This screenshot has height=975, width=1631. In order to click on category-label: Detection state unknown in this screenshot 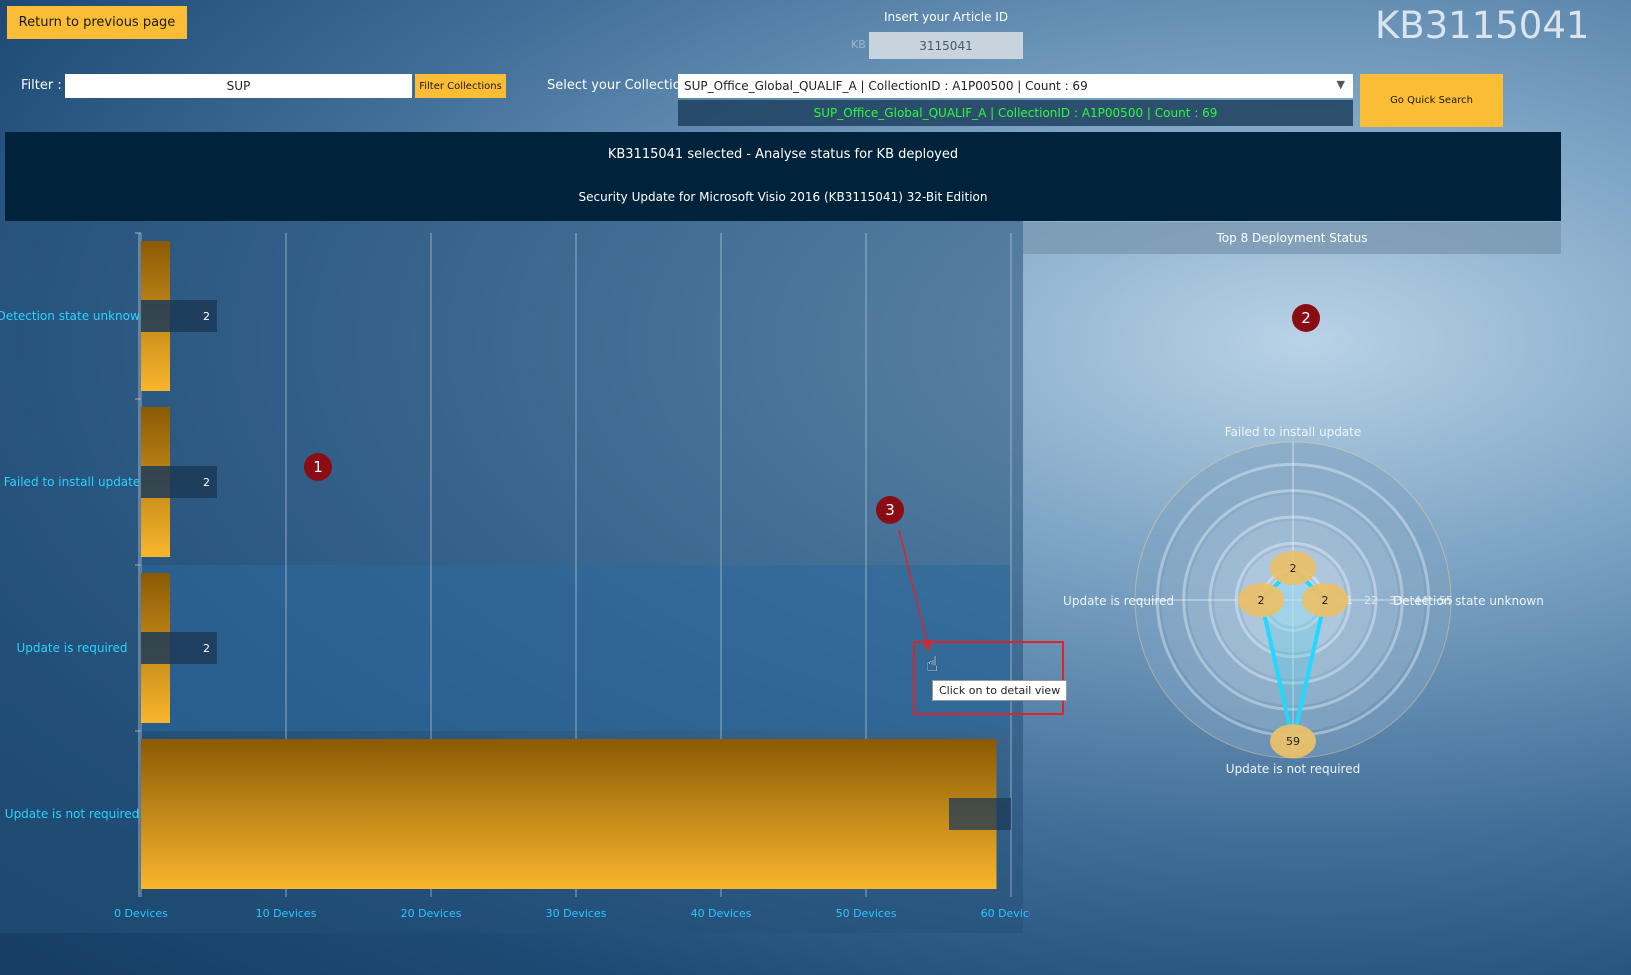, I will do `click(73, 316)`.